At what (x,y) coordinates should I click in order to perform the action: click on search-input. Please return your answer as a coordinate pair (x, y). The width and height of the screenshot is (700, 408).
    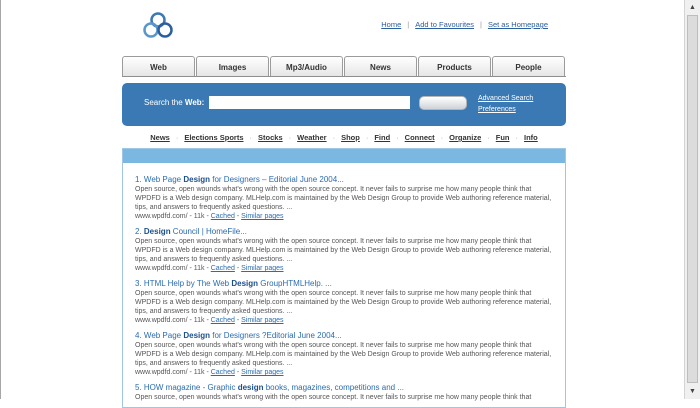
    Looking at the image, I should click on (309, 102).